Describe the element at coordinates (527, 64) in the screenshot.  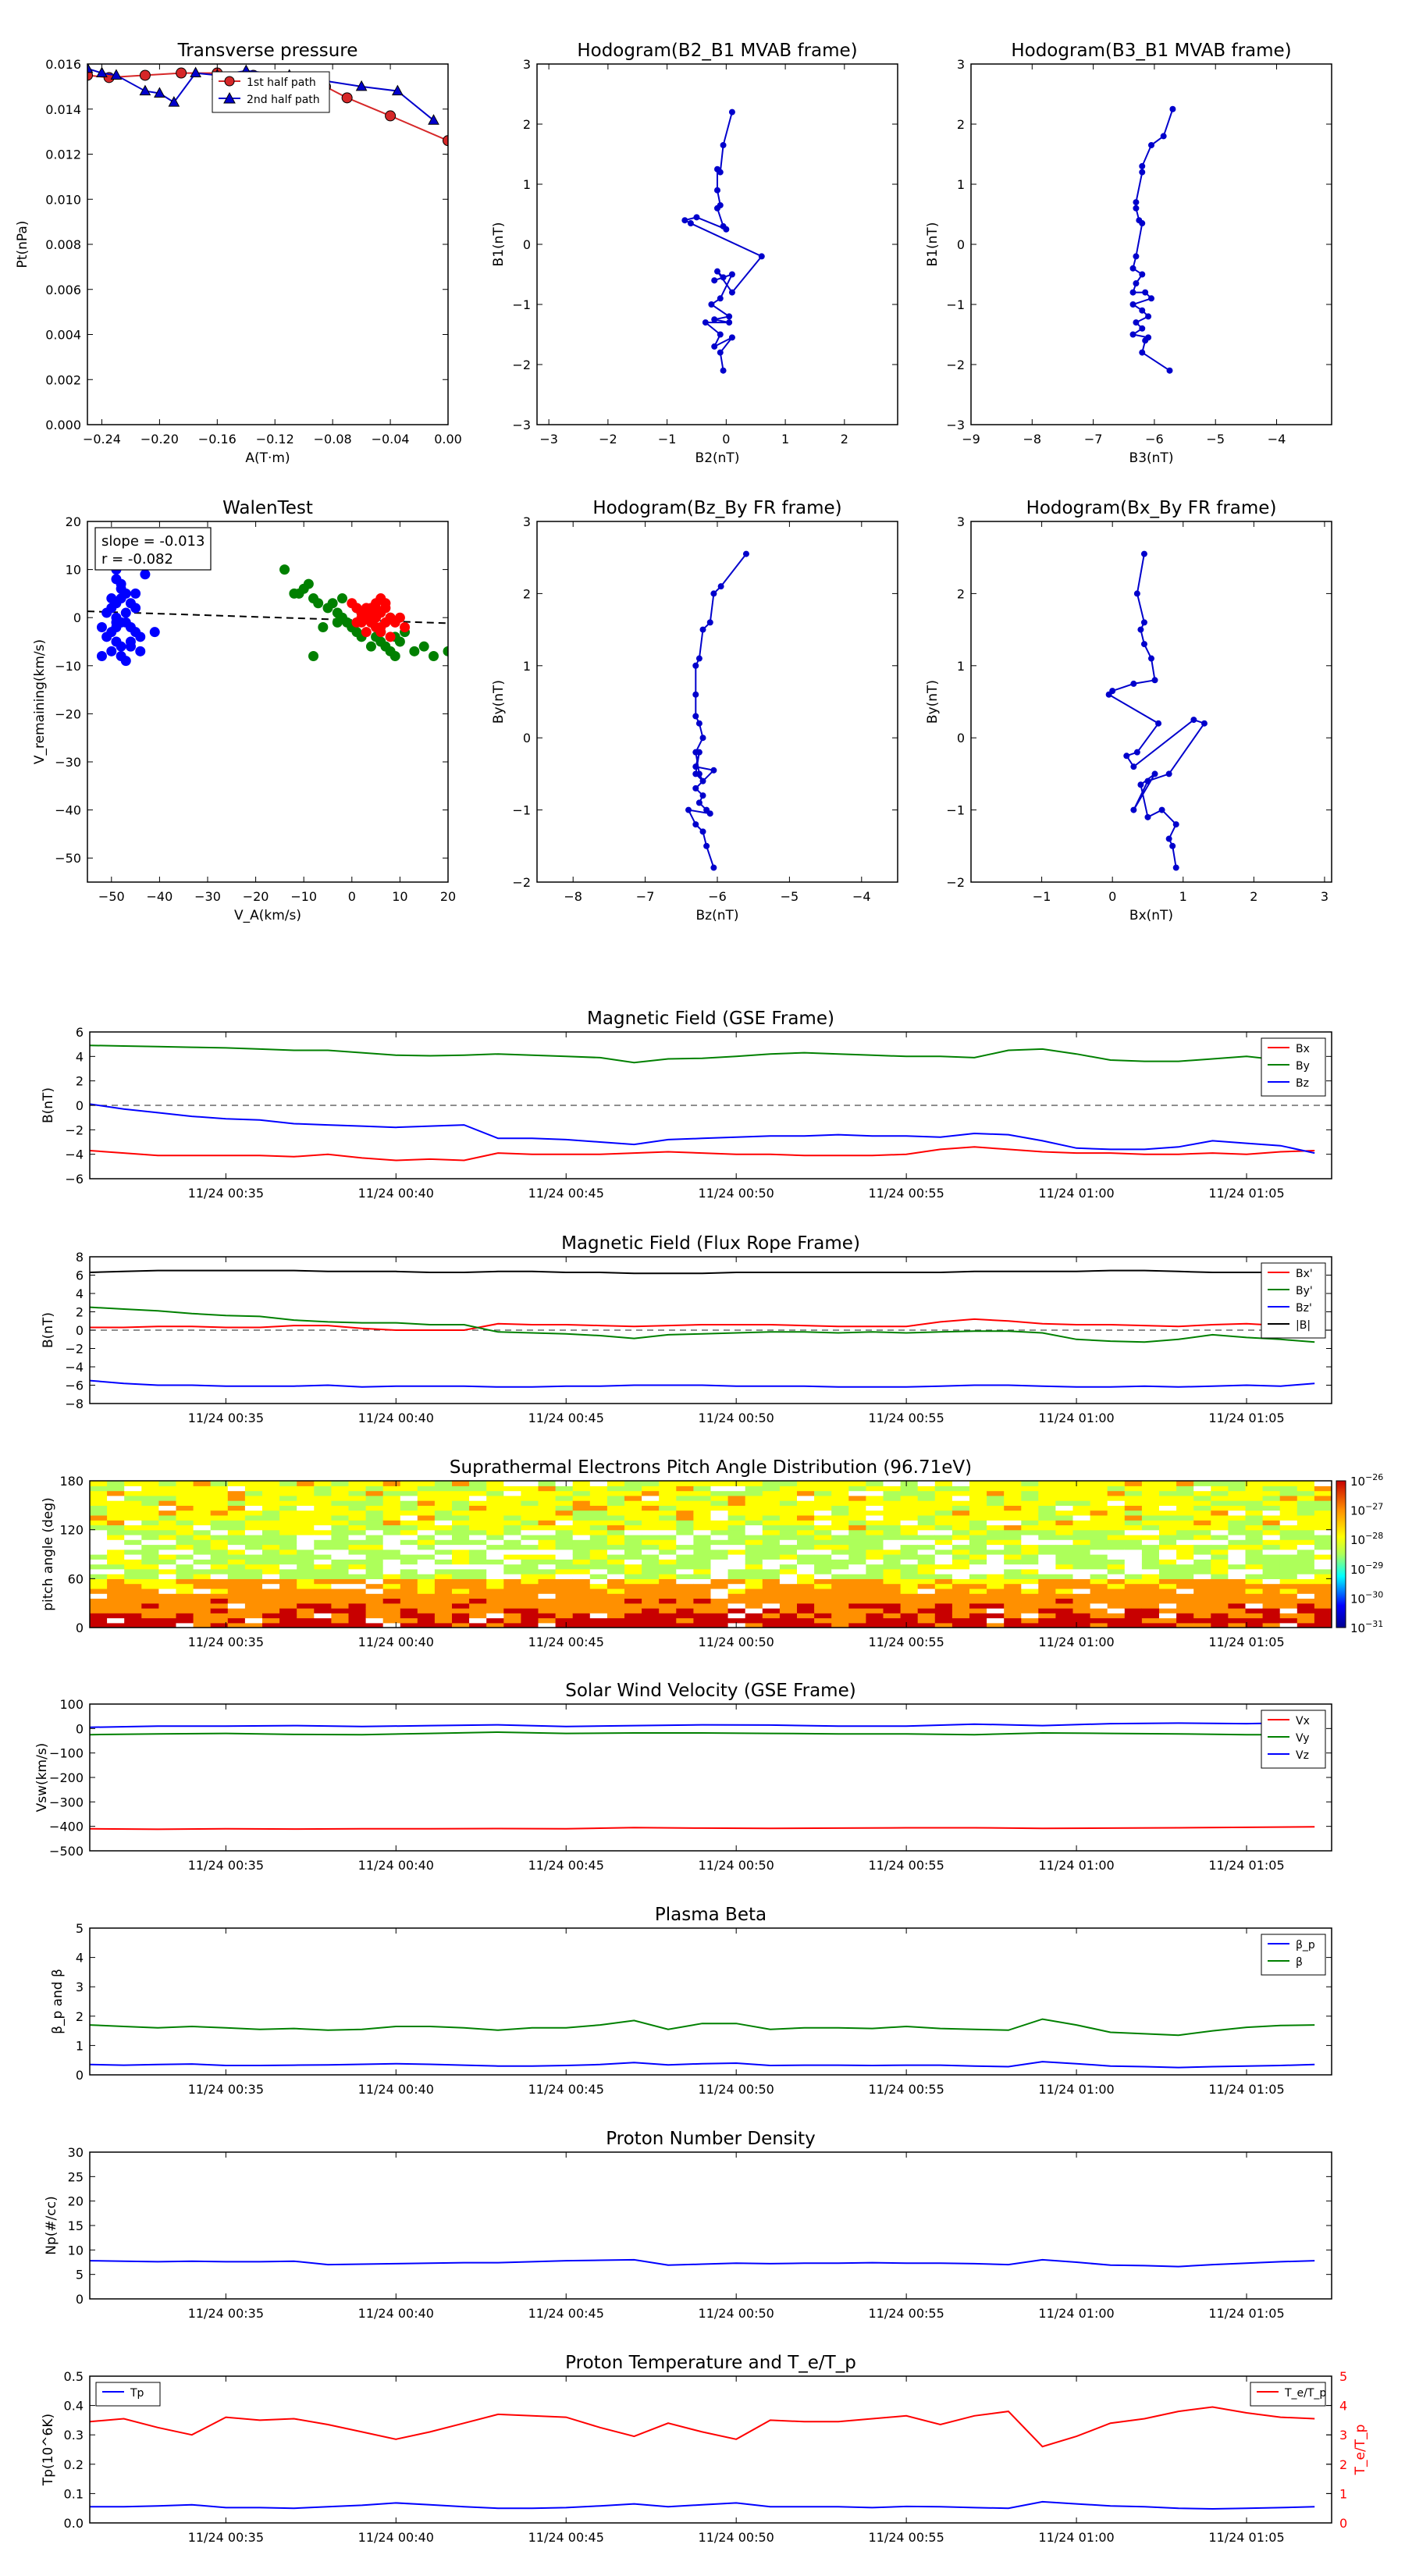
I see `y-tick-label: 3` at that location.